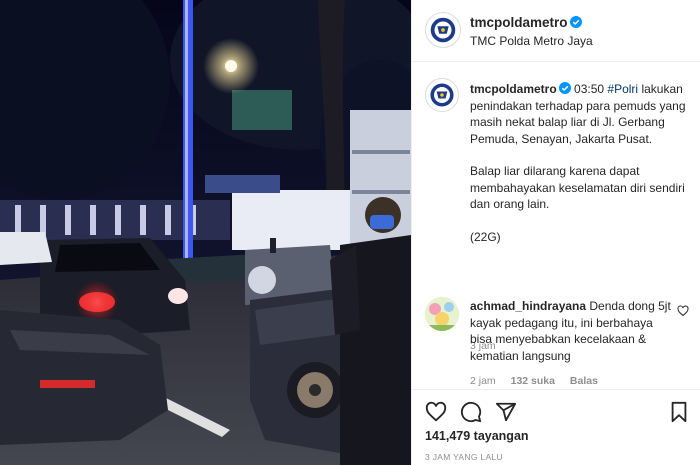 This screenshot has height=465, width=700. What do you see at coordinates (622, 89) in the screenshot?
I see `hashtag-link: #Polri` at bounding box center [622, 89].